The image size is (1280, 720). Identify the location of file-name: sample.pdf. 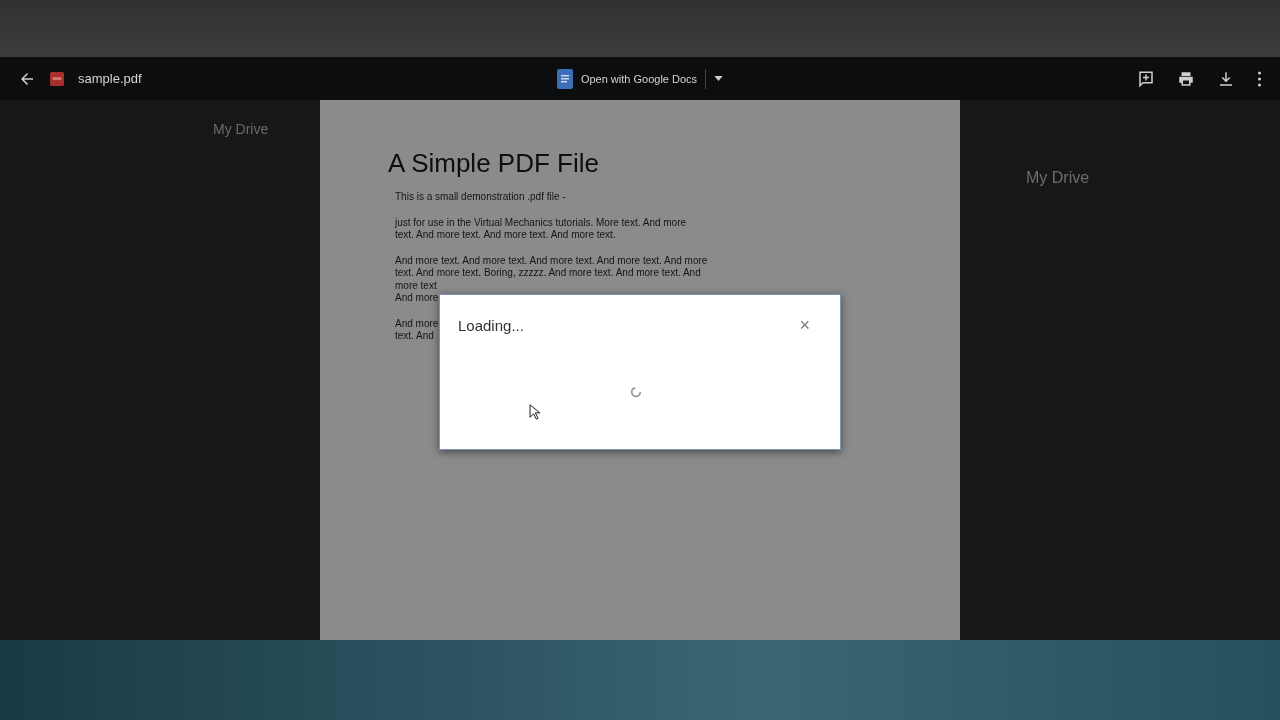
(110, 78).